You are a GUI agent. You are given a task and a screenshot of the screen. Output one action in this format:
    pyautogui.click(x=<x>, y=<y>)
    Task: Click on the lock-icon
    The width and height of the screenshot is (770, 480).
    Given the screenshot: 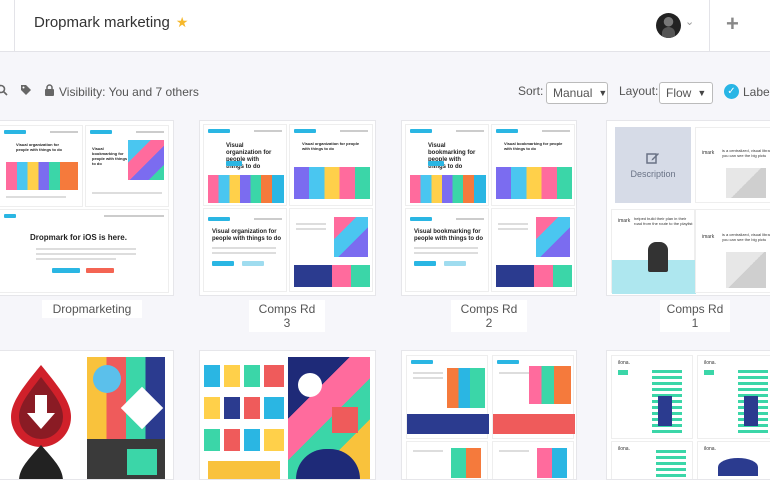 What is the action you would take?
    pyautogui.click(x=49, y=91)
    